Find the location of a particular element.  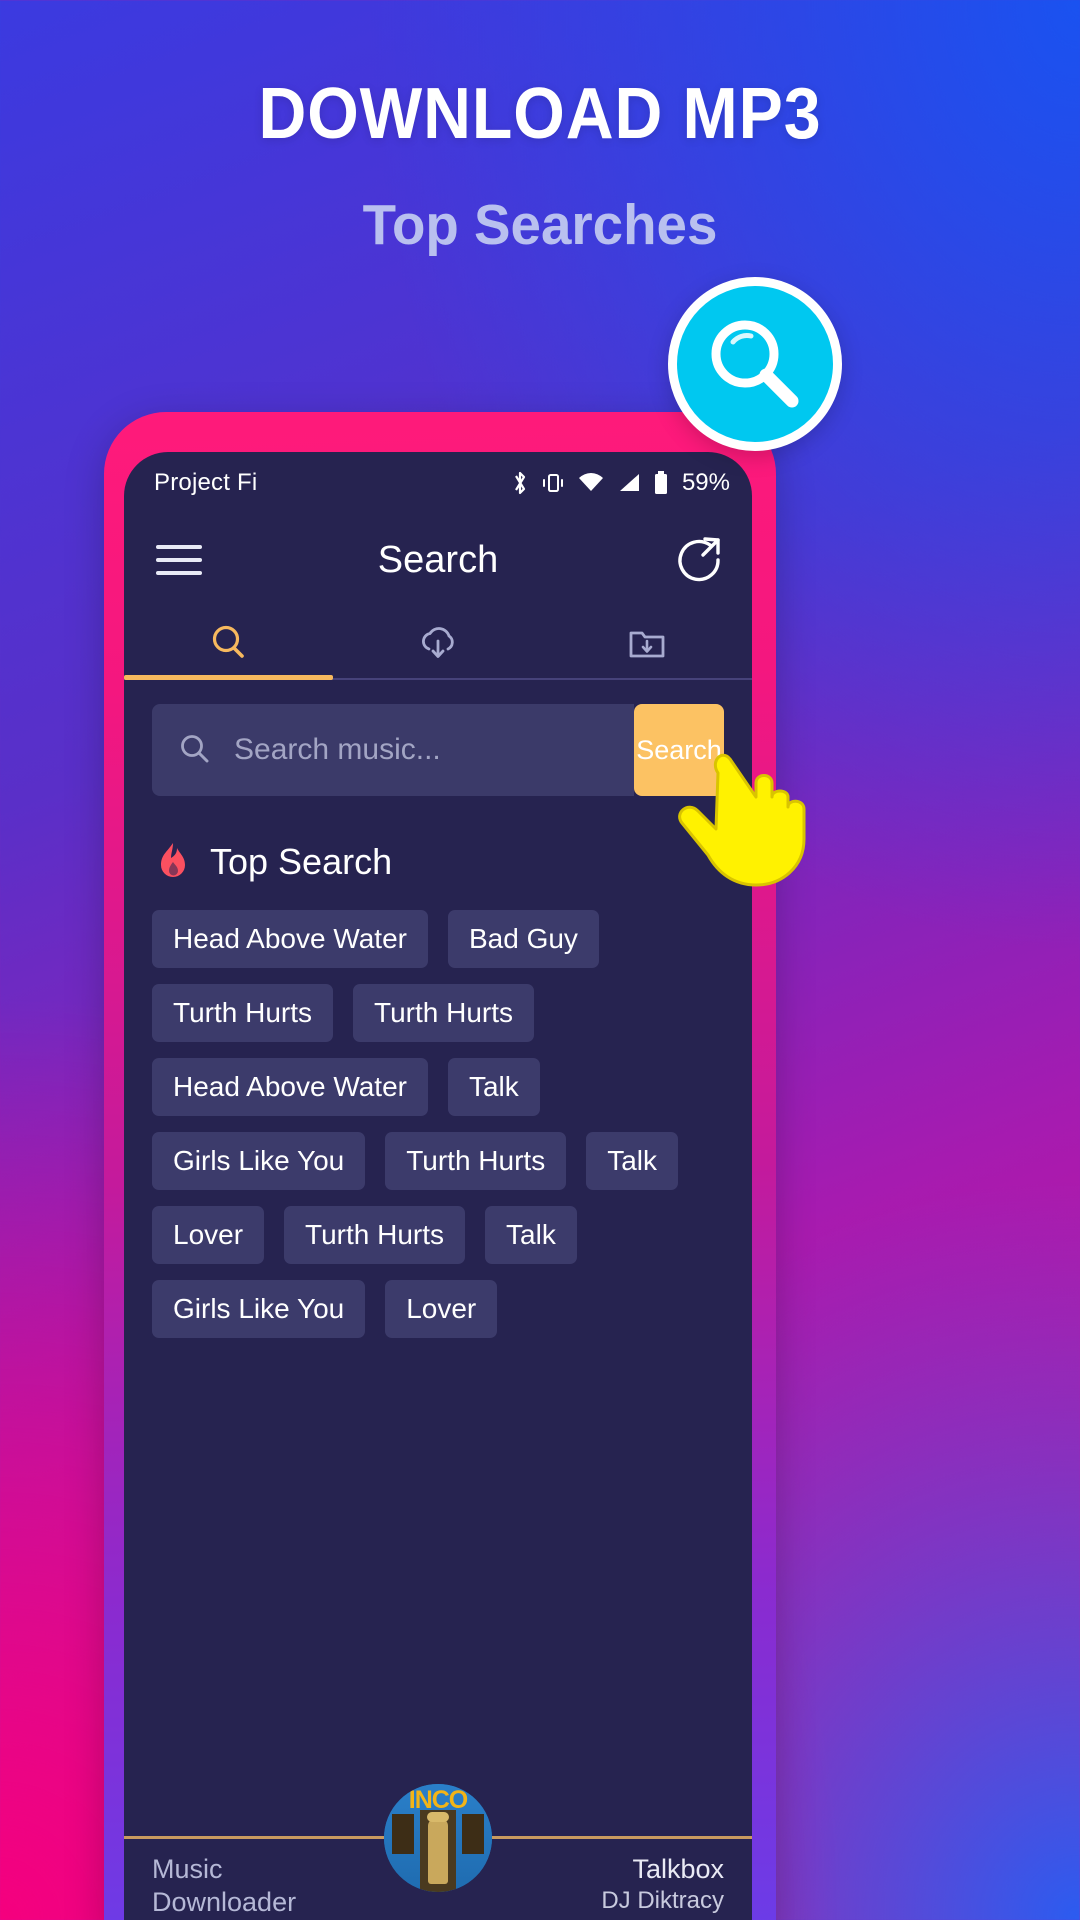

signal-icon is located at coordinates (629, 482).